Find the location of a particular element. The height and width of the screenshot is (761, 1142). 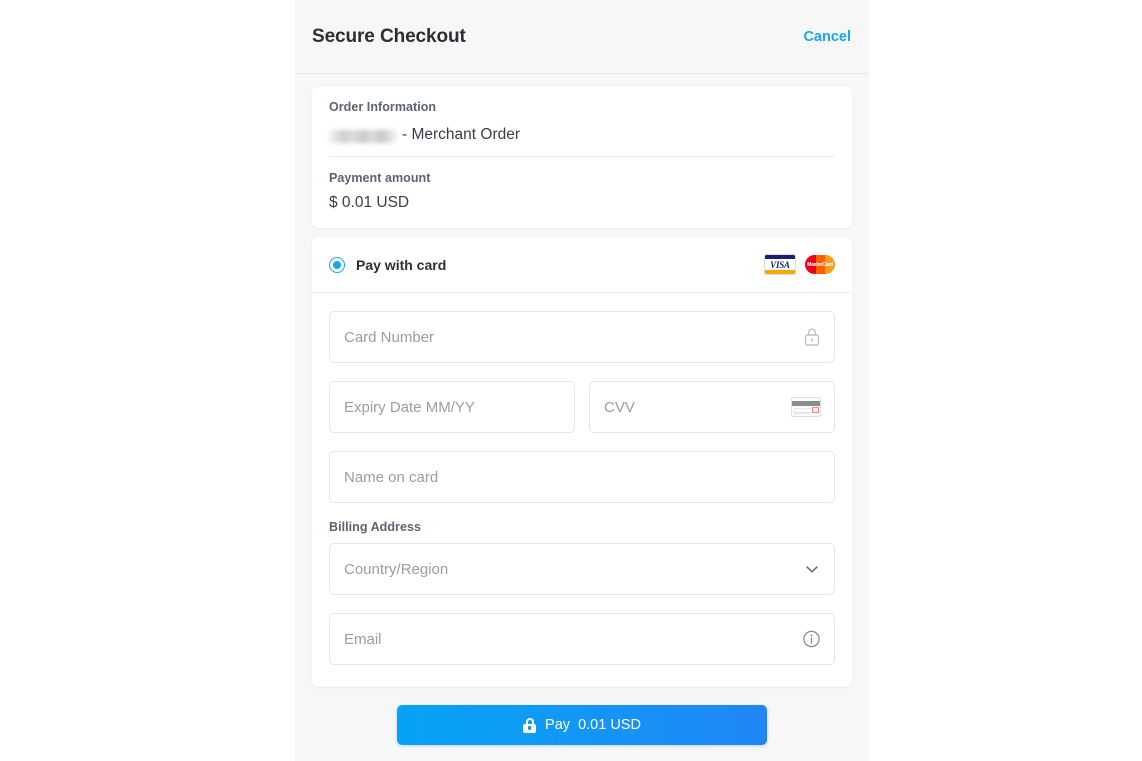

name-on-card-input: Name on card is located at coordinates (582, 477).